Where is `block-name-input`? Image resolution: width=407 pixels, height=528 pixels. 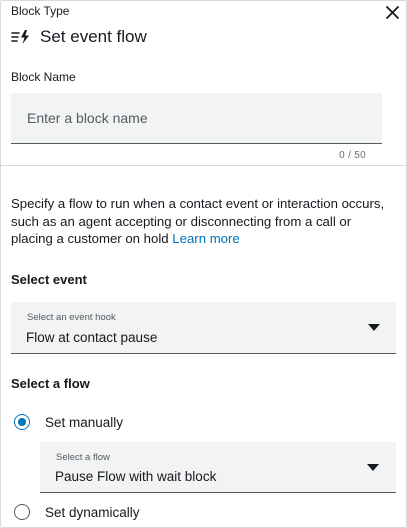
block-name-input is located at coordinates (196, 118).